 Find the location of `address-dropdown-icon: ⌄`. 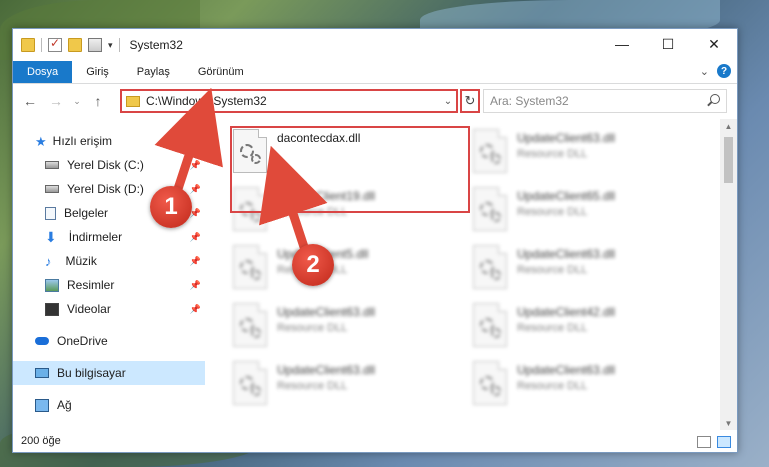

address-dropdown-icon: ⌄ is located at coordinates (448, 101).